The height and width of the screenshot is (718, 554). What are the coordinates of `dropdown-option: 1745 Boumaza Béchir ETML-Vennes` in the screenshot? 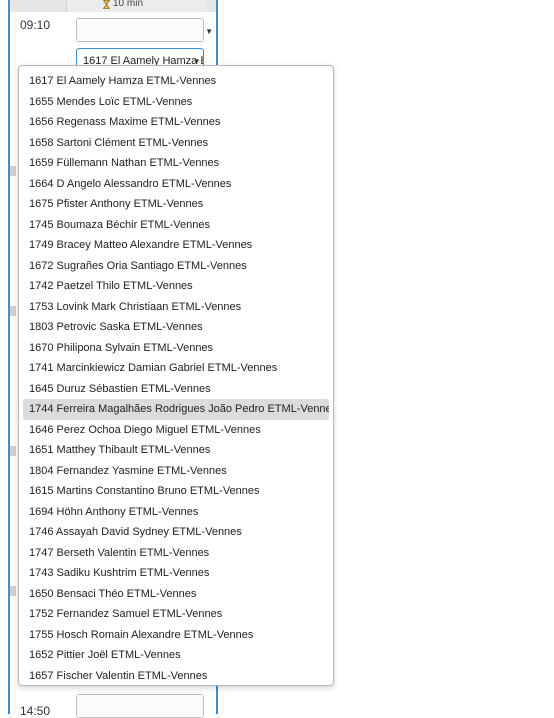 It's located at (176, 225).